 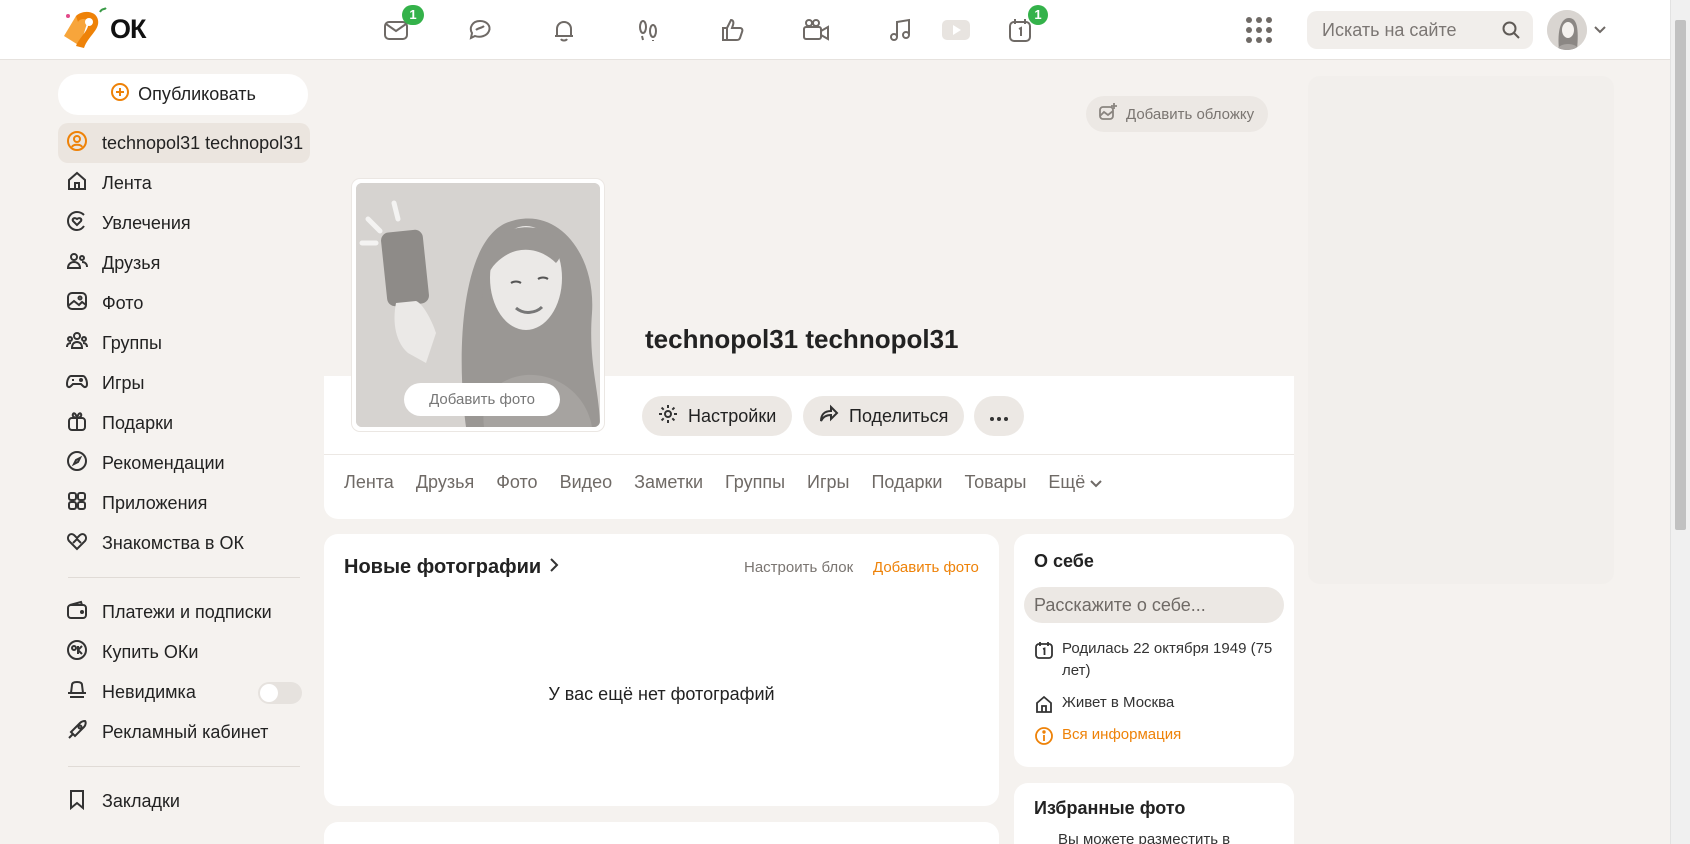 What do you see at coordinates (482, 399) in the screenshot?
I see `add-photo-button: Добавить фото` at bounding box center [482, 399].